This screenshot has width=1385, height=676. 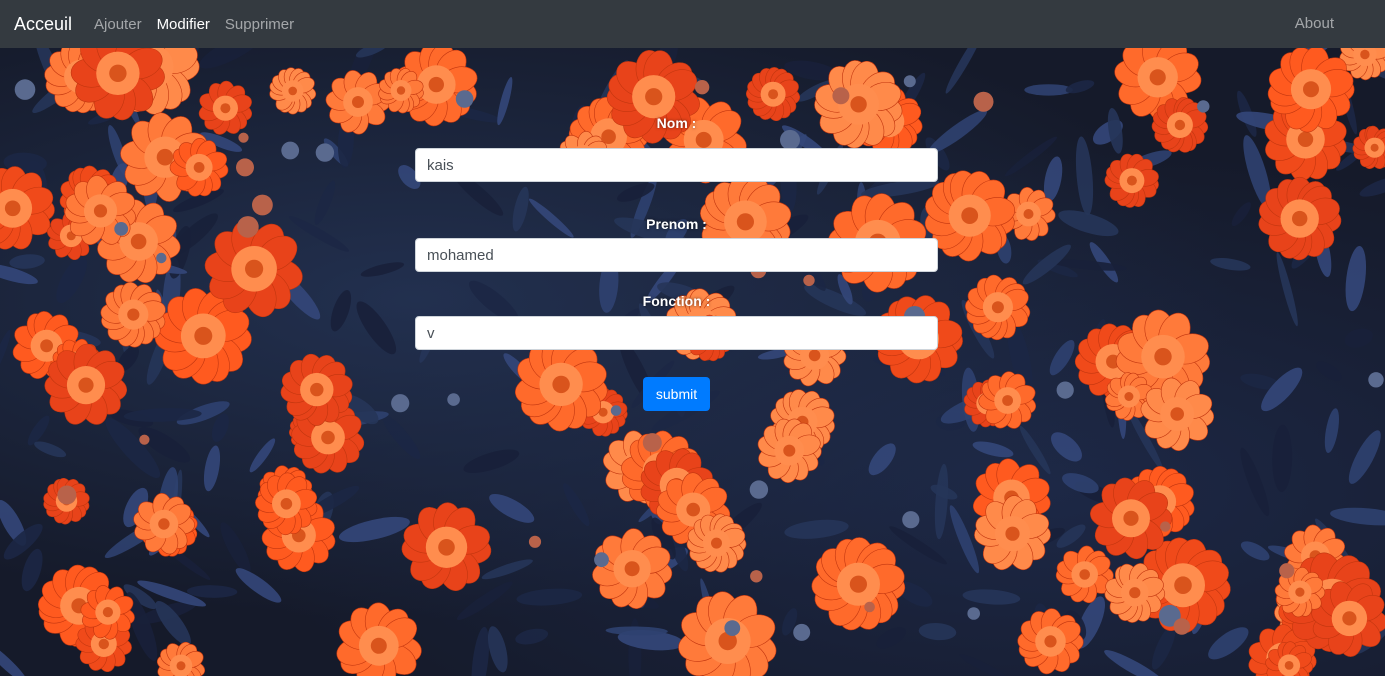 What do you see at coordinates (259, 24) in the screenshot?
I see `nav-link-supprimer: Supprimer` at bounding box center [259, 24].